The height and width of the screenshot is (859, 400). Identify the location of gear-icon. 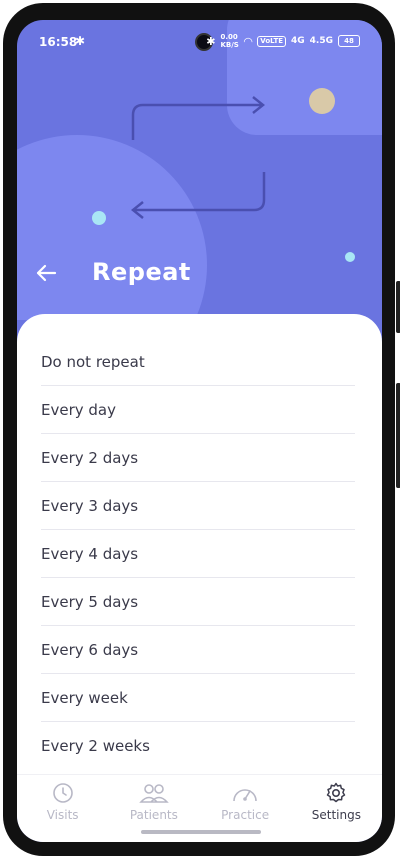
(336, 792).